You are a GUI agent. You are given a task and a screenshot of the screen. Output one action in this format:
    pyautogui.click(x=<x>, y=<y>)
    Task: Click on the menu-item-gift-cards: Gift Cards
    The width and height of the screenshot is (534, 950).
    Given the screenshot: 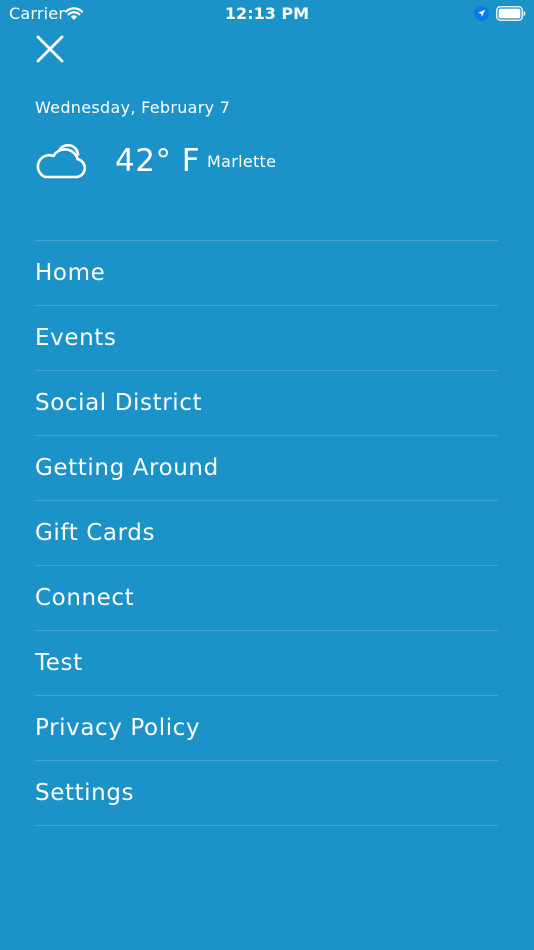 What is the action you would take?
    pyautogui.click(x=266, y=533)
    